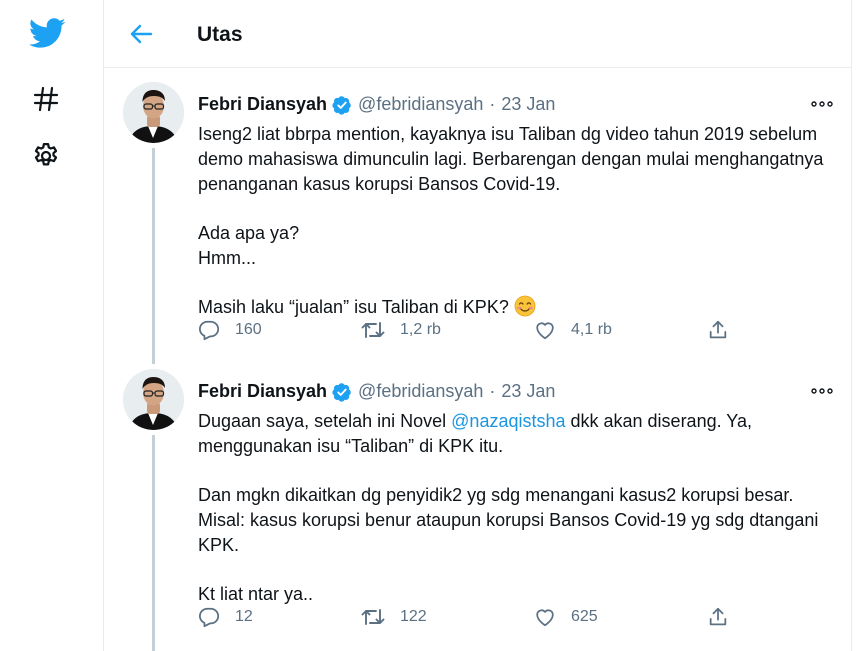  I want to click on reply-button: 160, so click(230, 330).